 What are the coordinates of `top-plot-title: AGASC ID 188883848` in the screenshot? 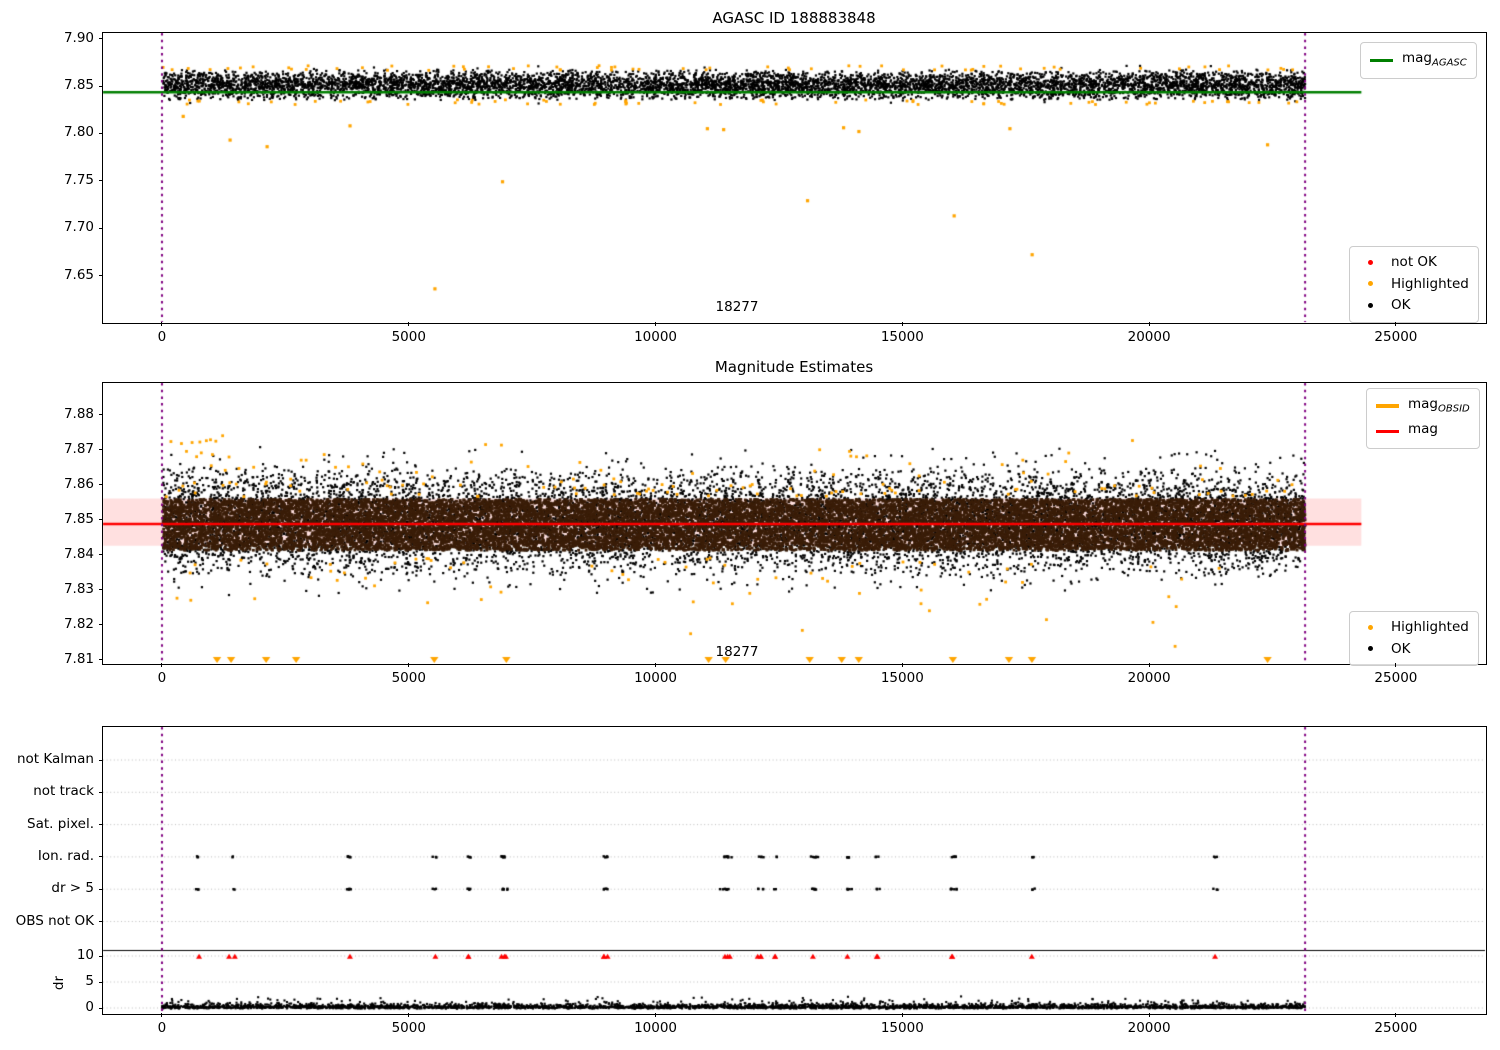 It's located at (794, 18).